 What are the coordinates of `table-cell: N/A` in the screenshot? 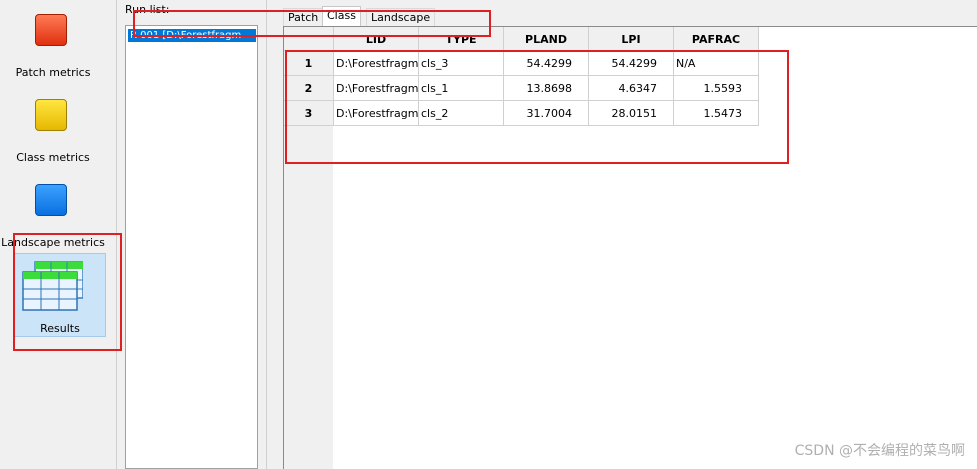 It's located at (716, 63).